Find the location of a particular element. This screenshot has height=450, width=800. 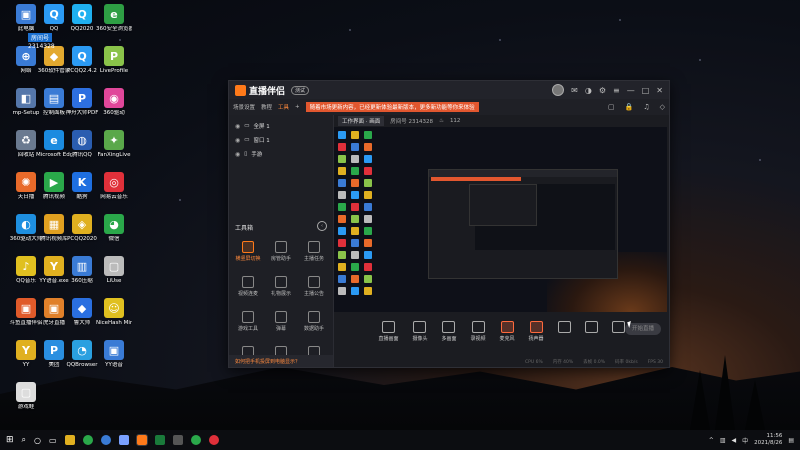

taskbar-app-icon is located at coordinates (123, 440).